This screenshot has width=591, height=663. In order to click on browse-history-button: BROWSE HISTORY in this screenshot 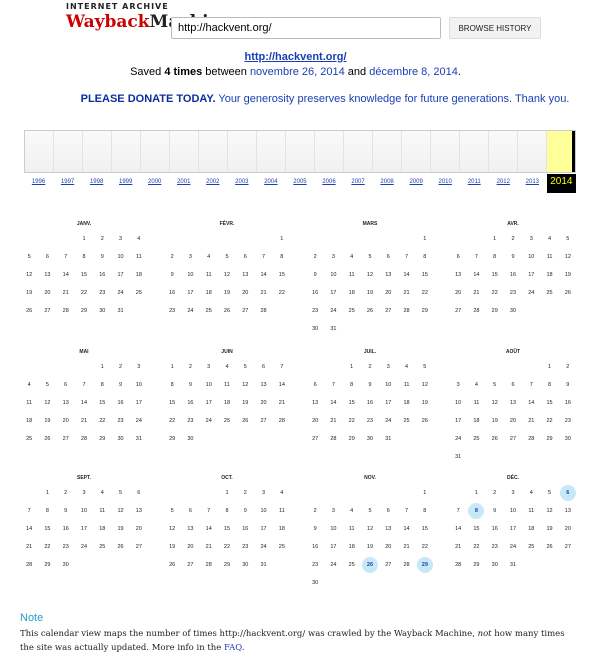, I will do `click(495, 28)`.